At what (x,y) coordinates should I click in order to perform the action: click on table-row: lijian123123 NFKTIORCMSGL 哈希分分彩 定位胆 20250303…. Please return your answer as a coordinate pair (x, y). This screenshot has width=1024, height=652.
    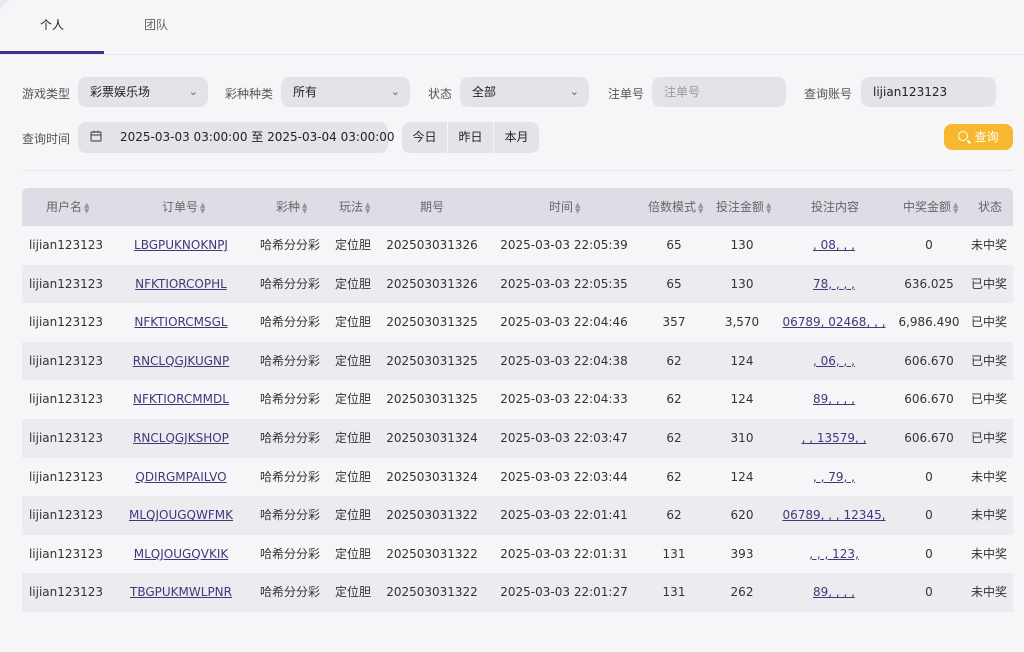
    Looking at the image, I should click on (517, 322).